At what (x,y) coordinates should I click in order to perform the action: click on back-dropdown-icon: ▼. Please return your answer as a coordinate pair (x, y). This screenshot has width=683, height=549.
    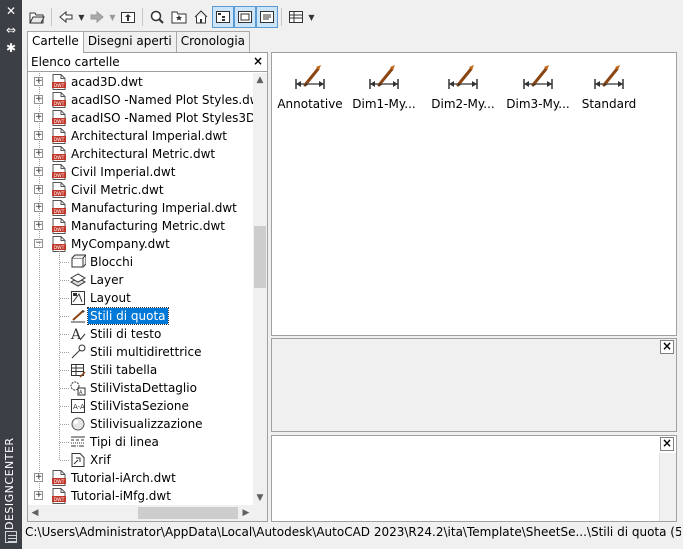
    Looking at the image, I should click on (81, 17).